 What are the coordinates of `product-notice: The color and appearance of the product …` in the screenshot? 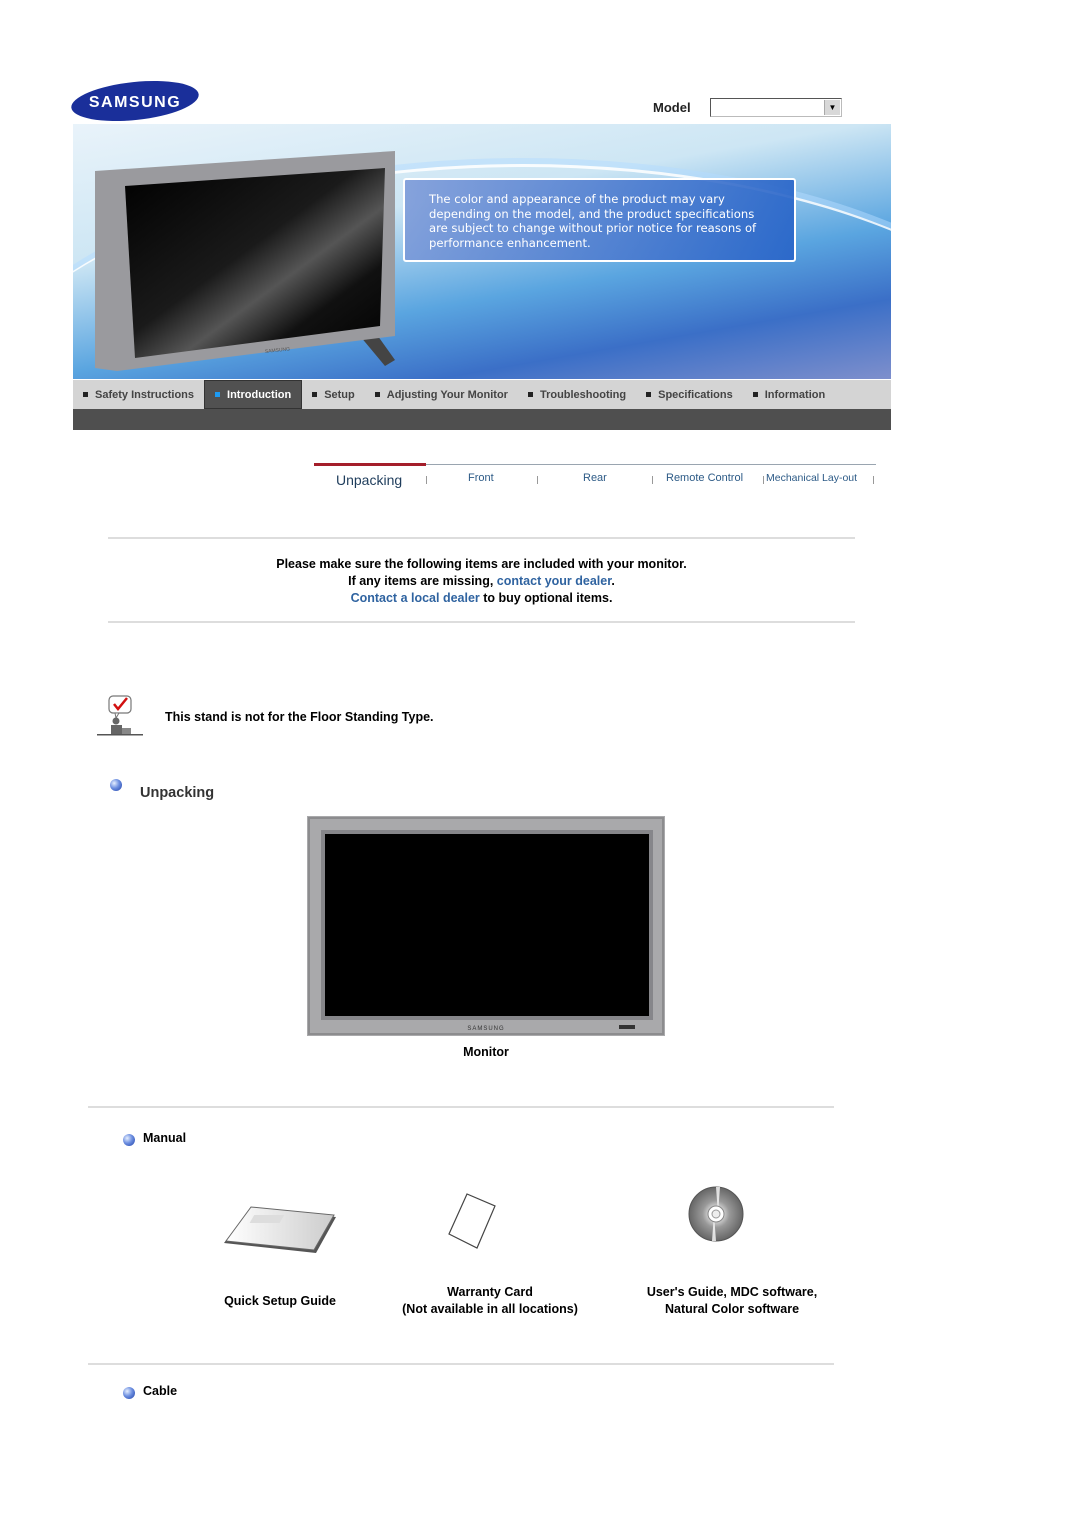 It's located at (599, 220).